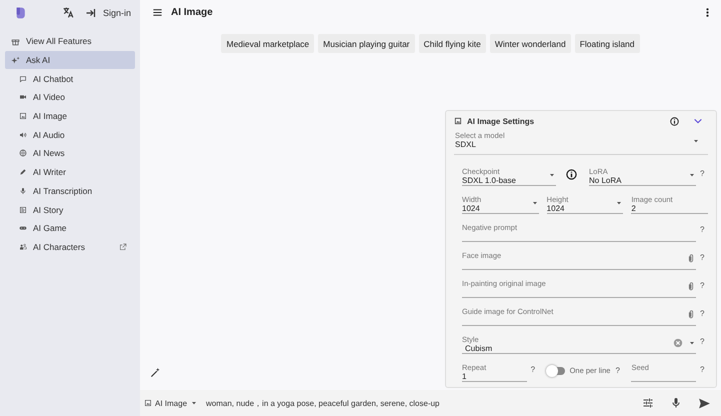  What do you see at coordinates (107, 12) in the screenshot?
I see `sign-in-button: Sign-in` at bounding box center [107, 12].